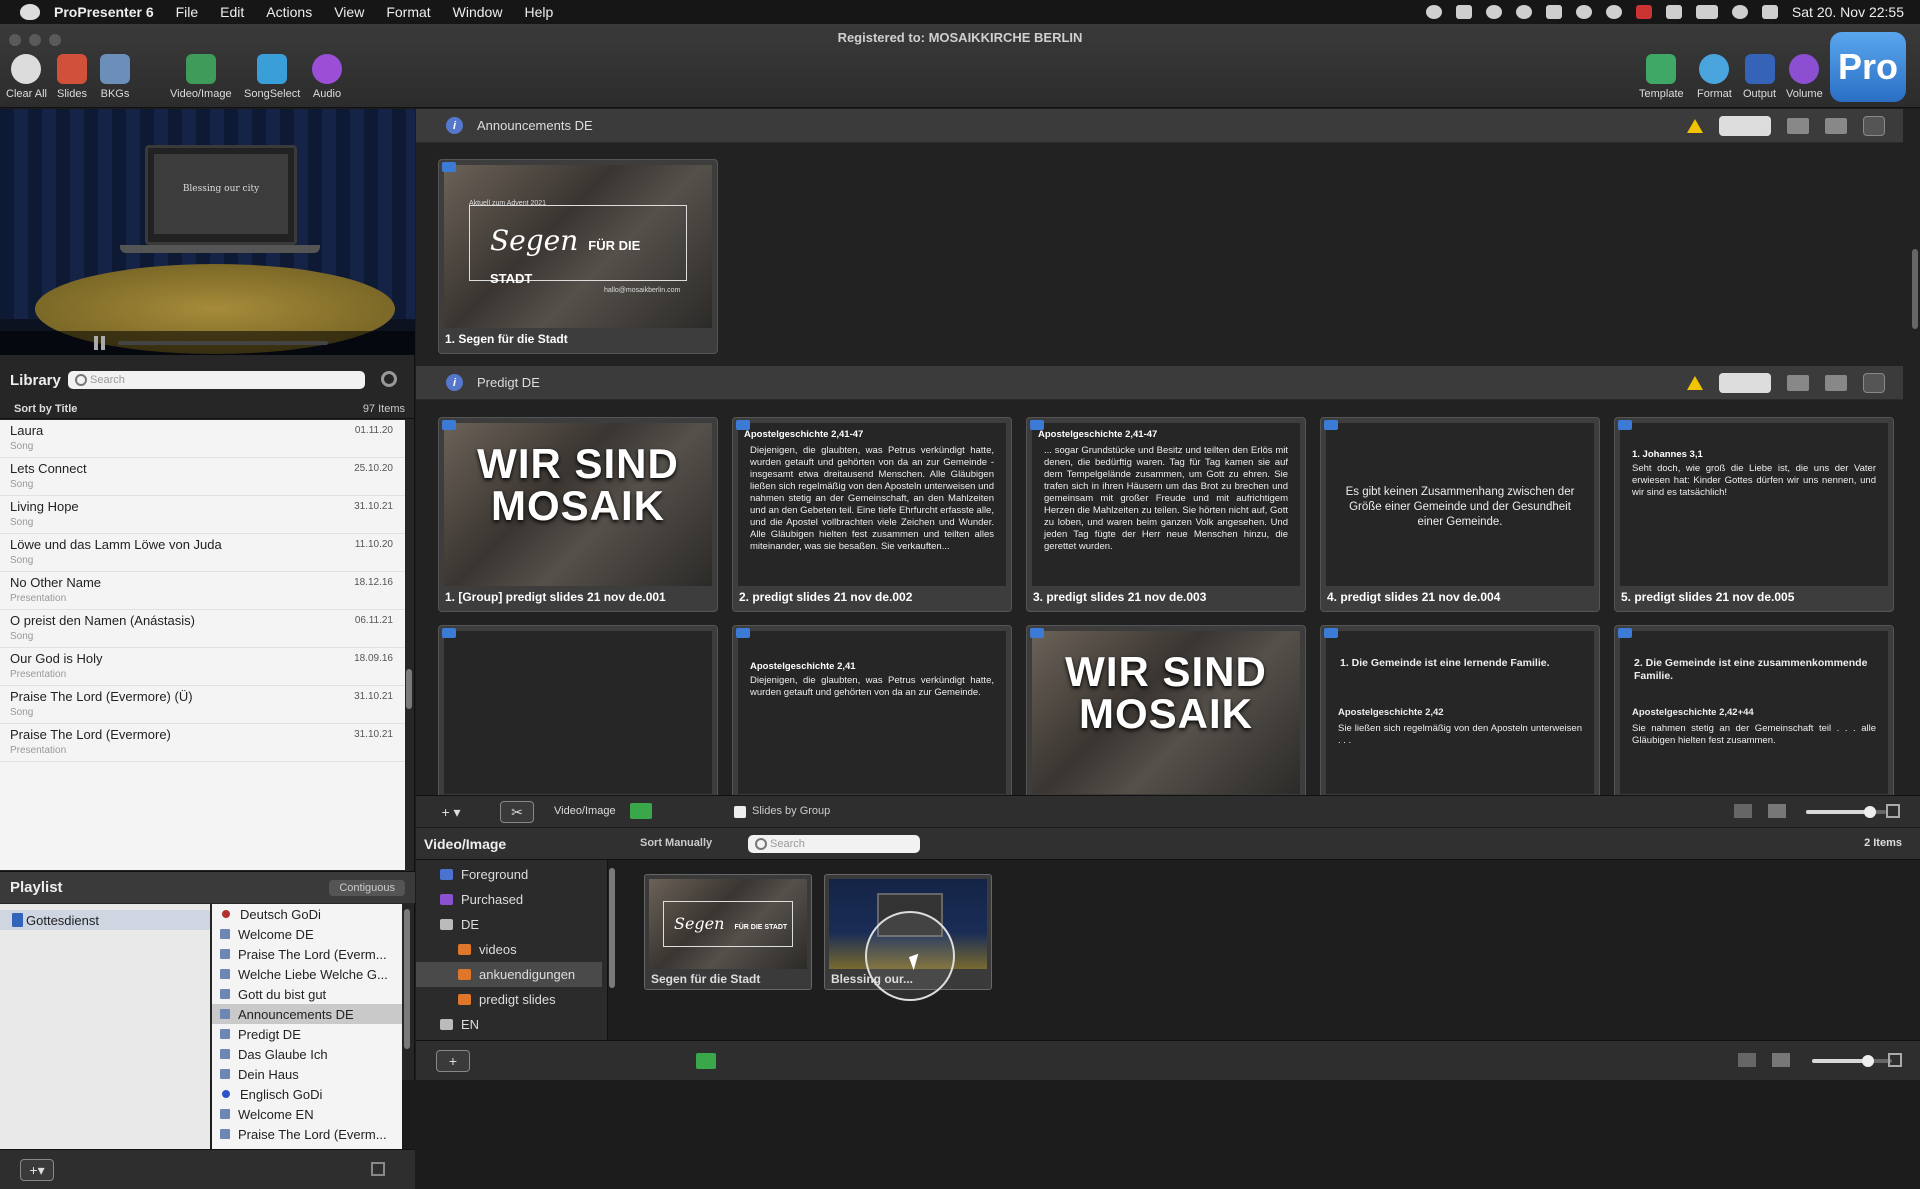 The width and height of the screenshot is (1920, 1189). Describe the element at coordinates (1159, 383) in the screenshot. I see `group-header-predigt: i Predigt DE` at that location.